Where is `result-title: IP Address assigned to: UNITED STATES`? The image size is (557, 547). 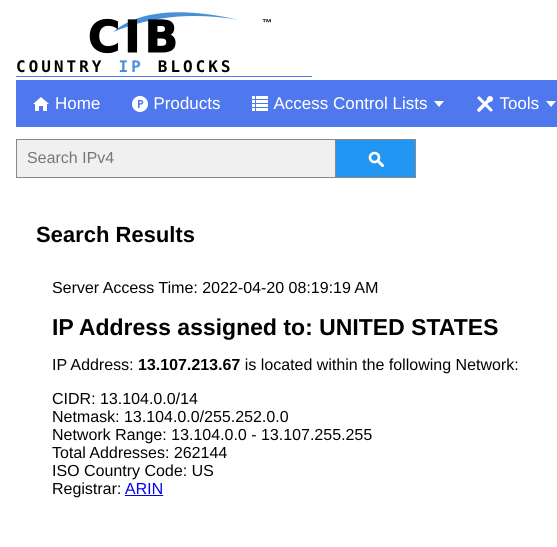 result-title: IP Address assigned to: UNITED STATES is located at coordinates (276, 327).